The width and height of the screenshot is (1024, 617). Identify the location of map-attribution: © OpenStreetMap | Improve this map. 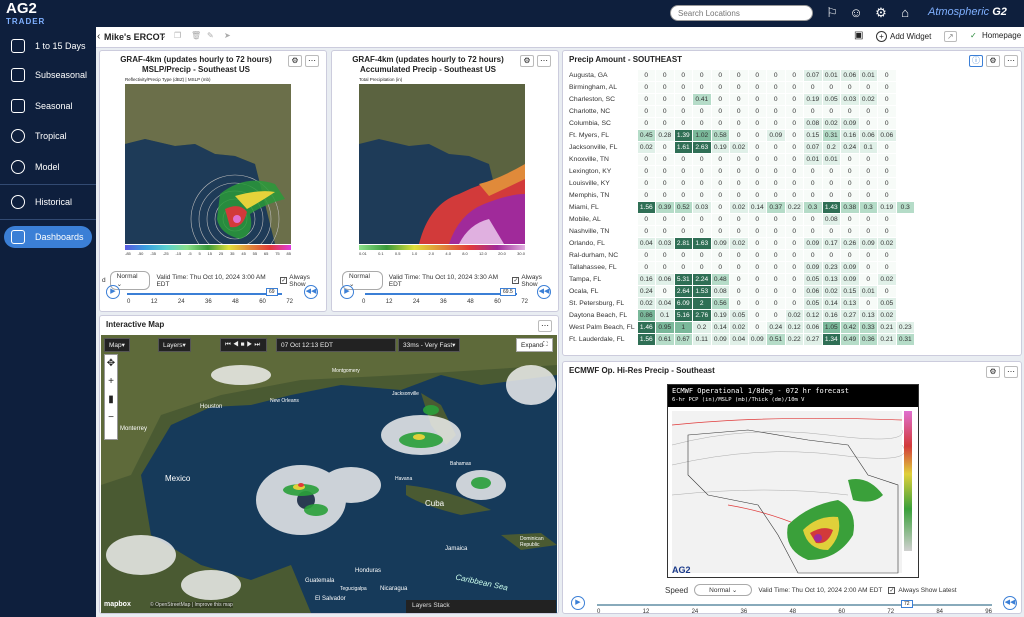
(191, 605).